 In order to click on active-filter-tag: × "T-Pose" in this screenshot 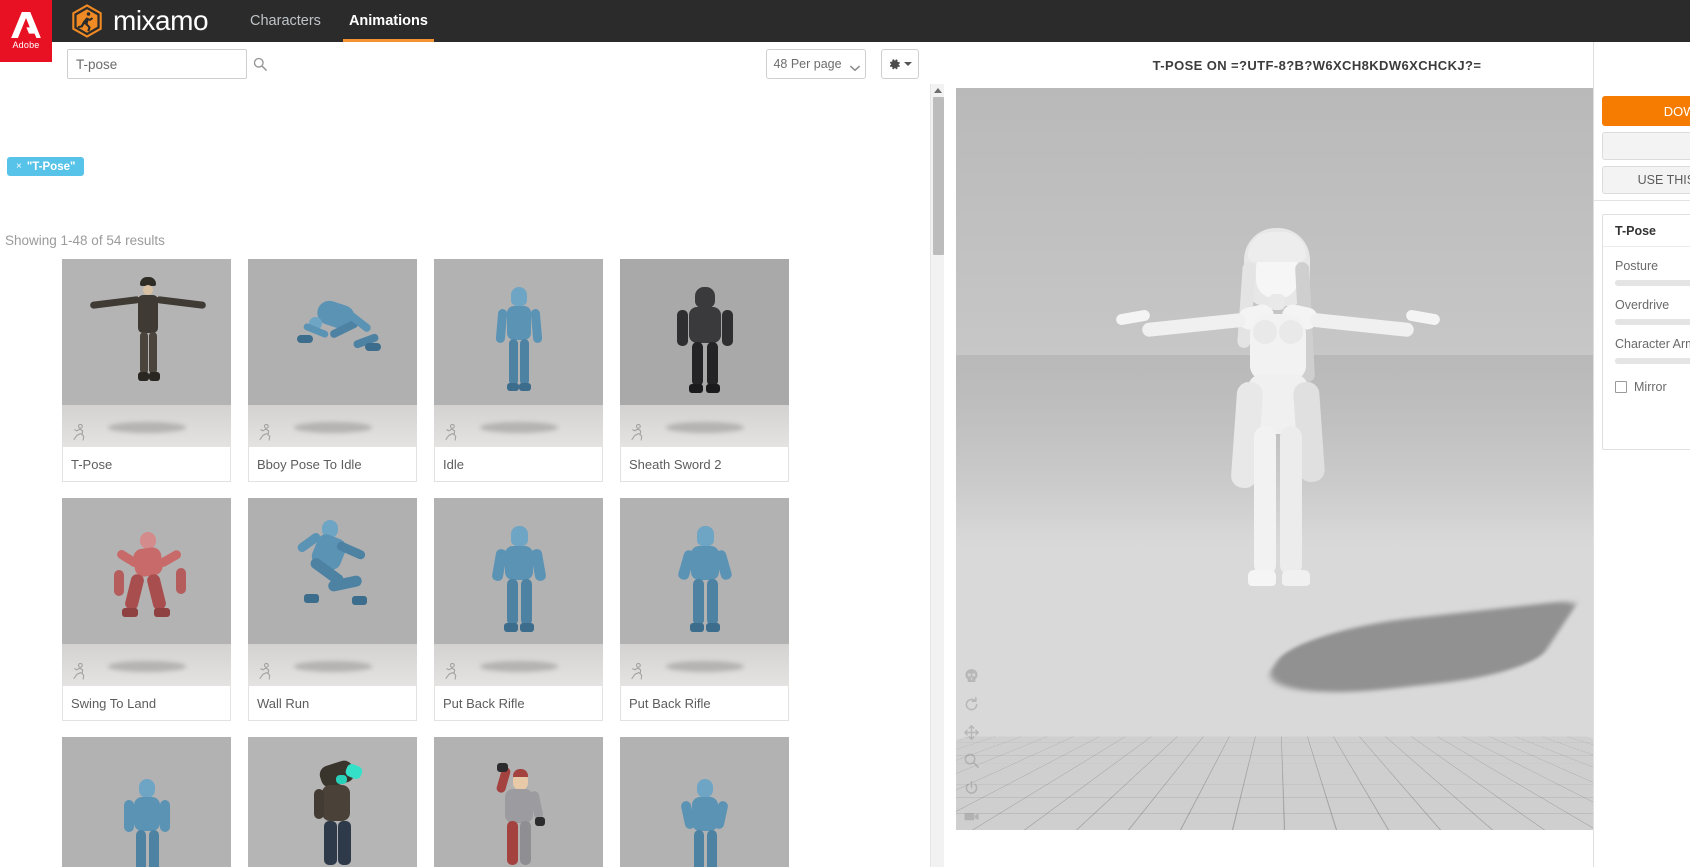, I will do `click(46, 166)`.